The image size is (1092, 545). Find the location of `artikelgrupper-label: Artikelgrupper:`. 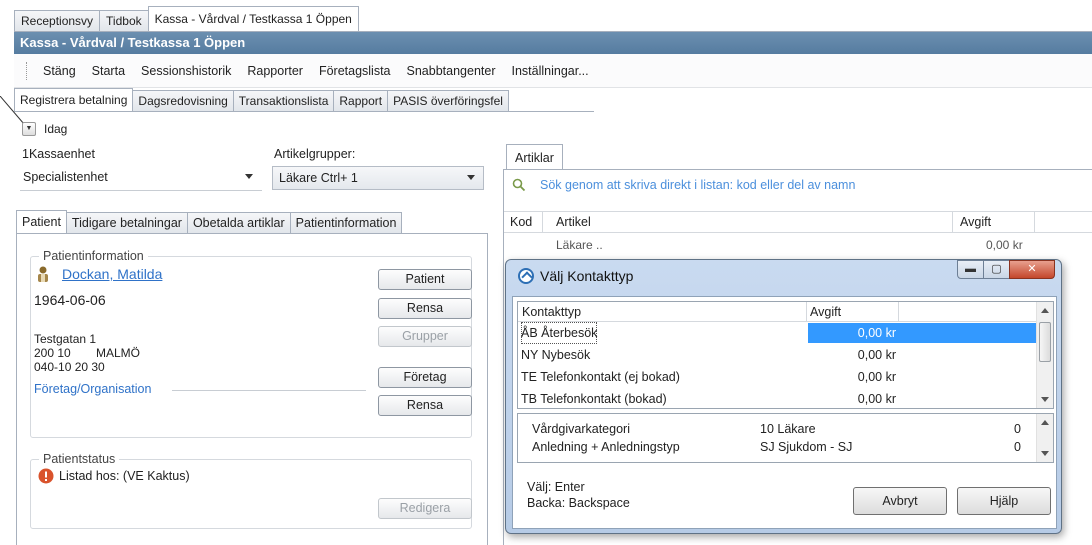

artikelgrupper-label: Artikelgrupper: is located at coordinates (315, 154).